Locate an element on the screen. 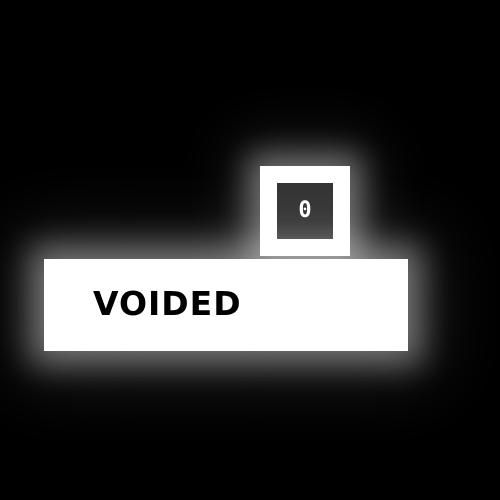 The image size is (500, 500). game-title: VOIDED is located at coordinates (167, 303).